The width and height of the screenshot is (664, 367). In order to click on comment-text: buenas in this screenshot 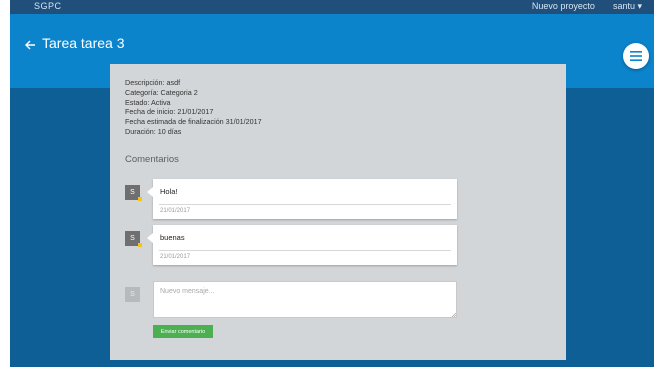, I will do `click(172, 237)`.